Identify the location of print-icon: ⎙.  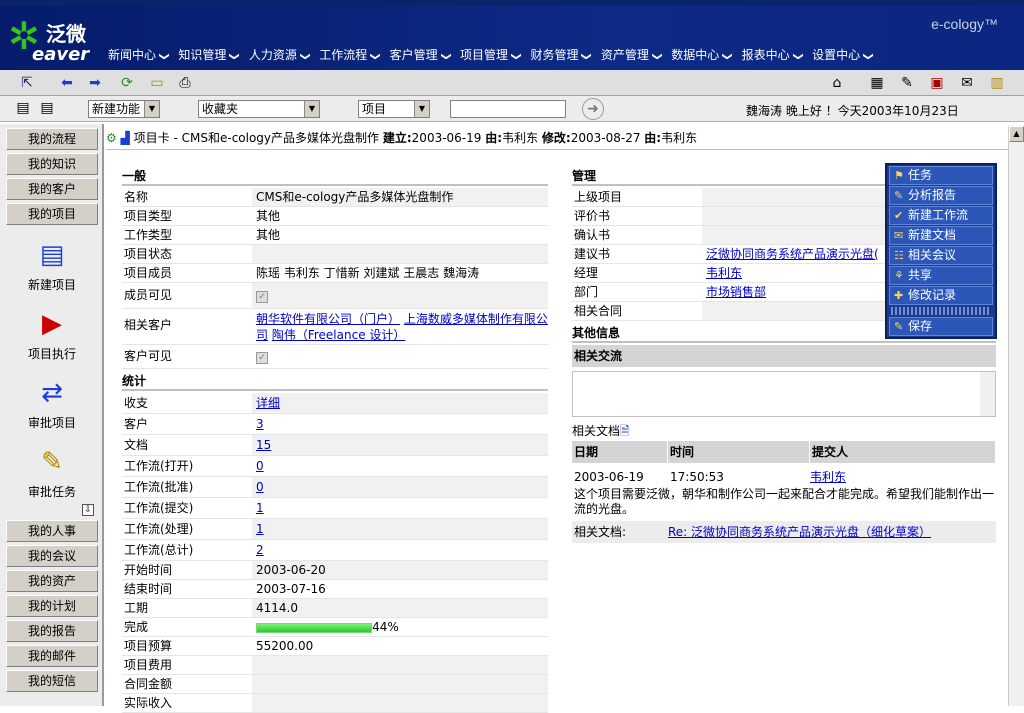
(185, 83).